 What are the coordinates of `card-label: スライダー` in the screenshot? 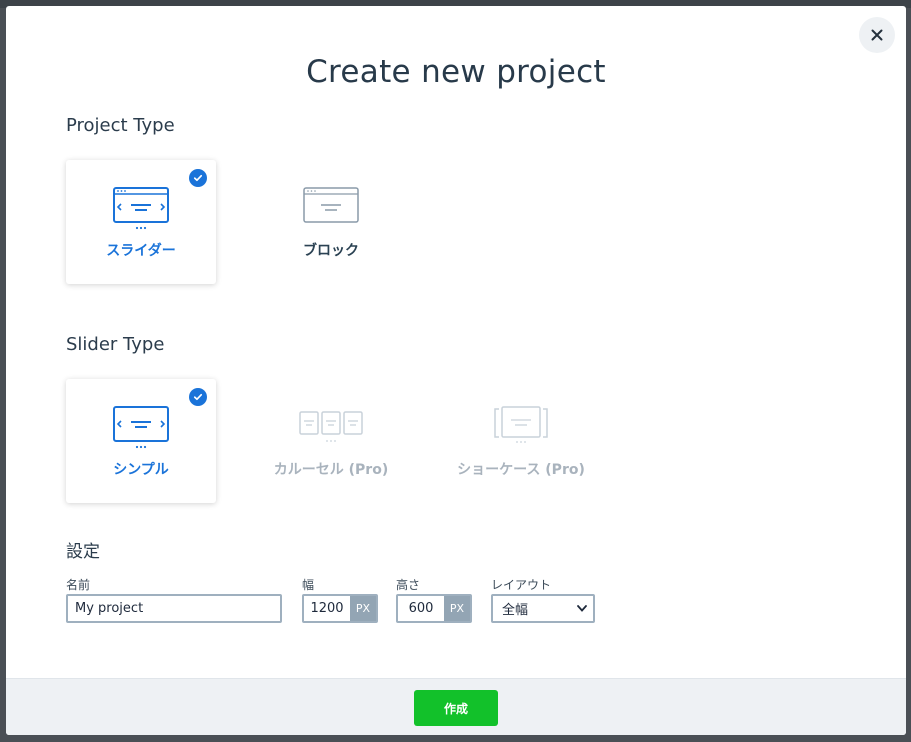 It's located at (141, 251).